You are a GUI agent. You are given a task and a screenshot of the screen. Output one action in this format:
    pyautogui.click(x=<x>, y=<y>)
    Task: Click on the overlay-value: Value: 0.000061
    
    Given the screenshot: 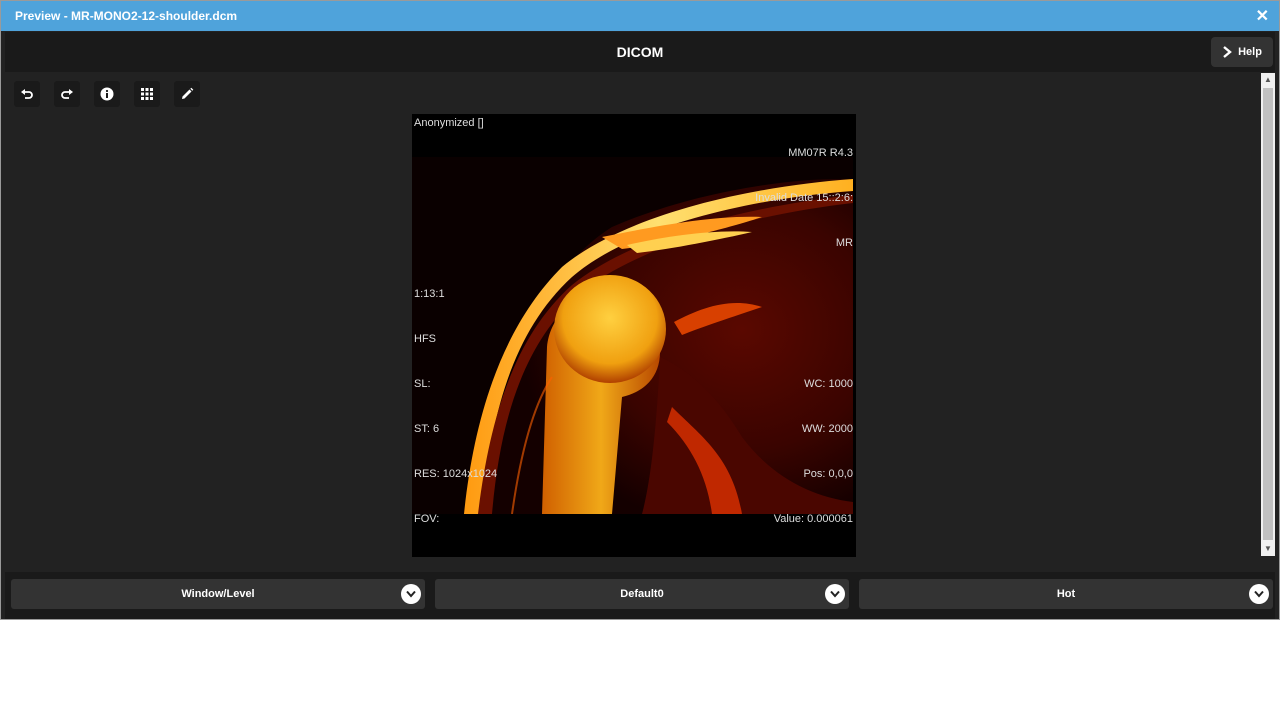 What is the action you would take?
    pyautogui.click(x=813, y=519)
    